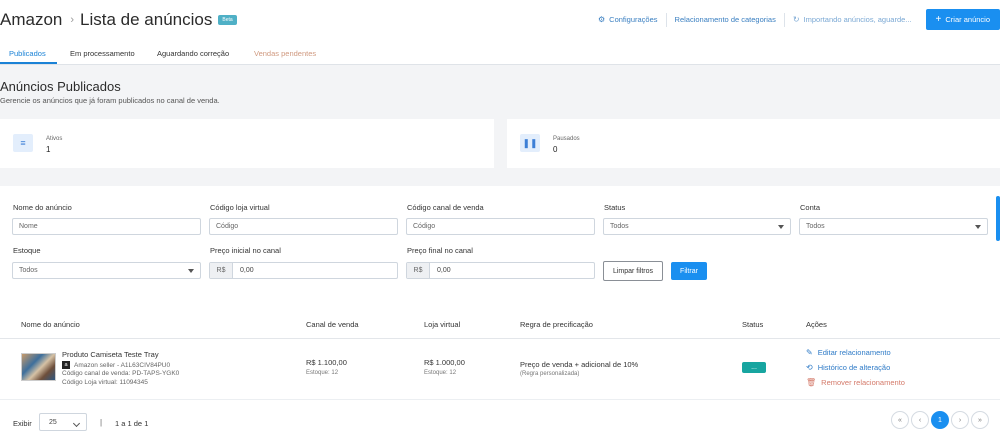  Describe the element at coordinates (106, 226) in the screenshot. I see `nome-input: Nome` at that location.